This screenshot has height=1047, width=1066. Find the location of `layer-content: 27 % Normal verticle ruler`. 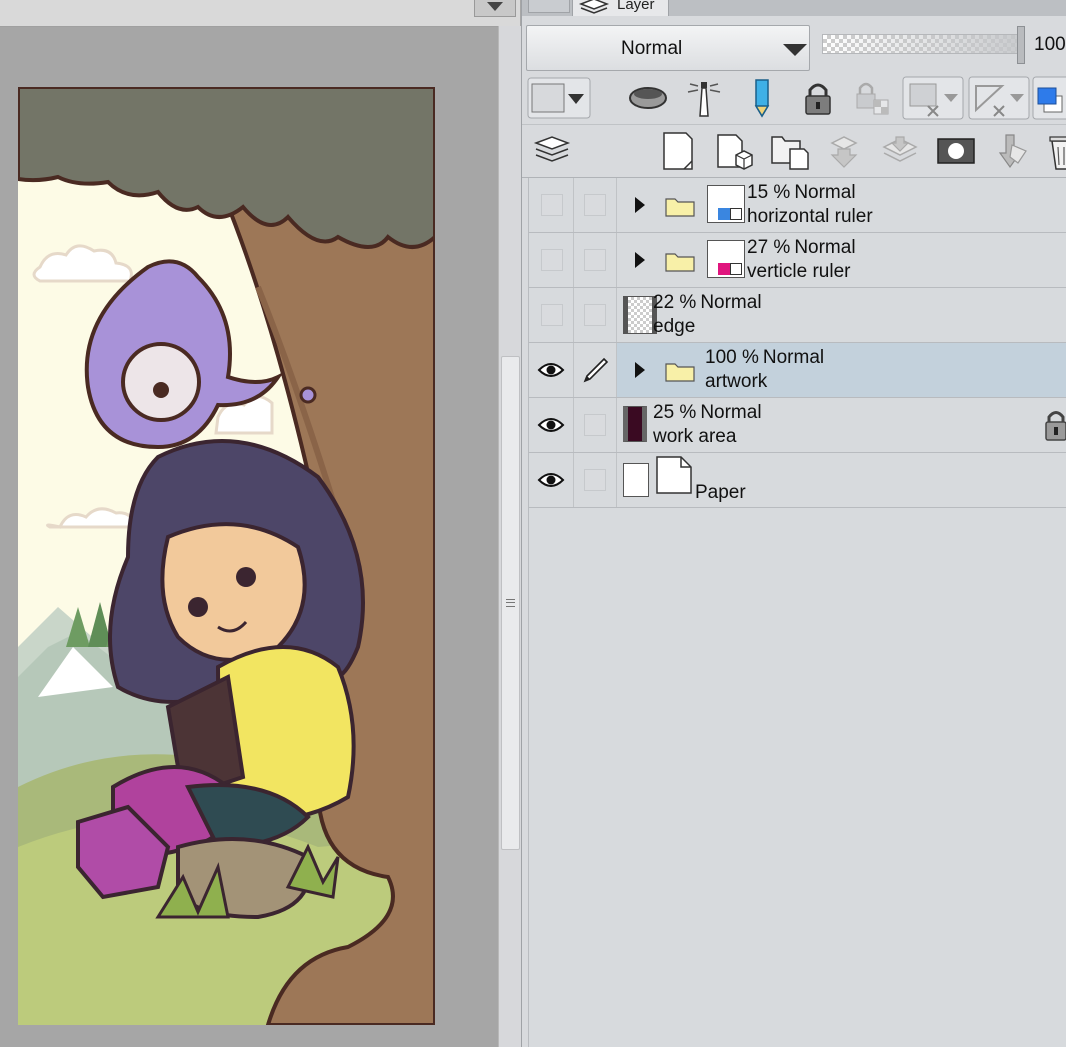

layer-content: 27 % Normal verticle ruler is located at coordinates (841, 260).